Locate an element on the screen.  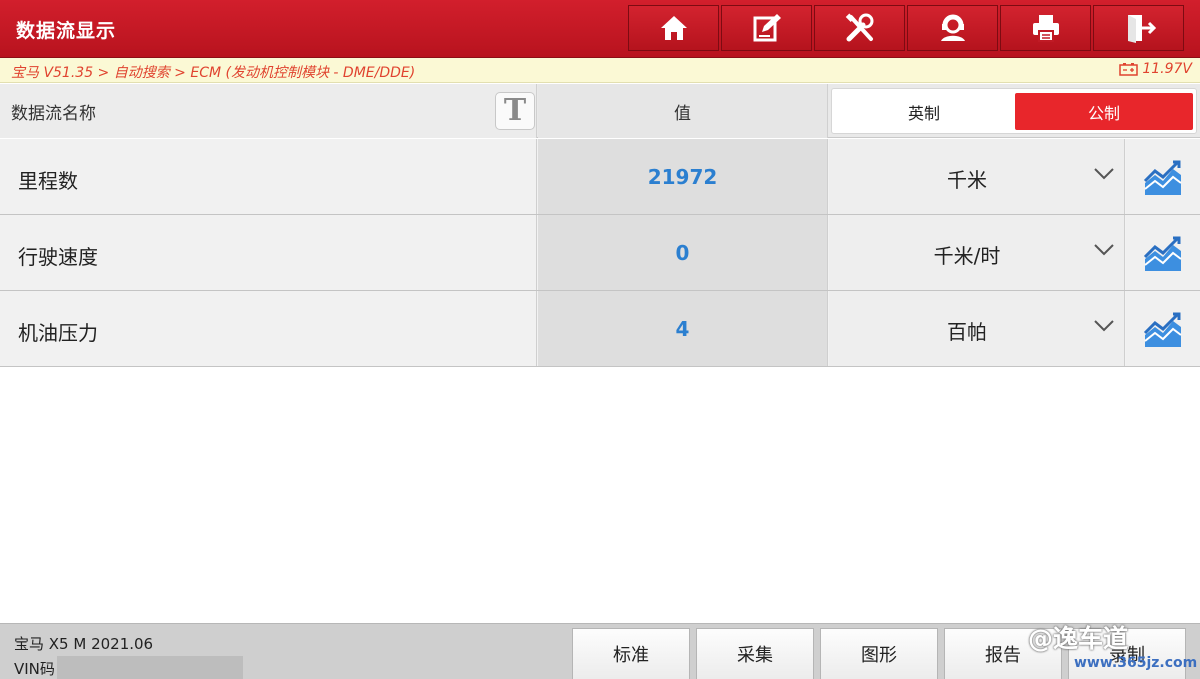
row-value-cell: 21972 is located at coordinates (683, 176).